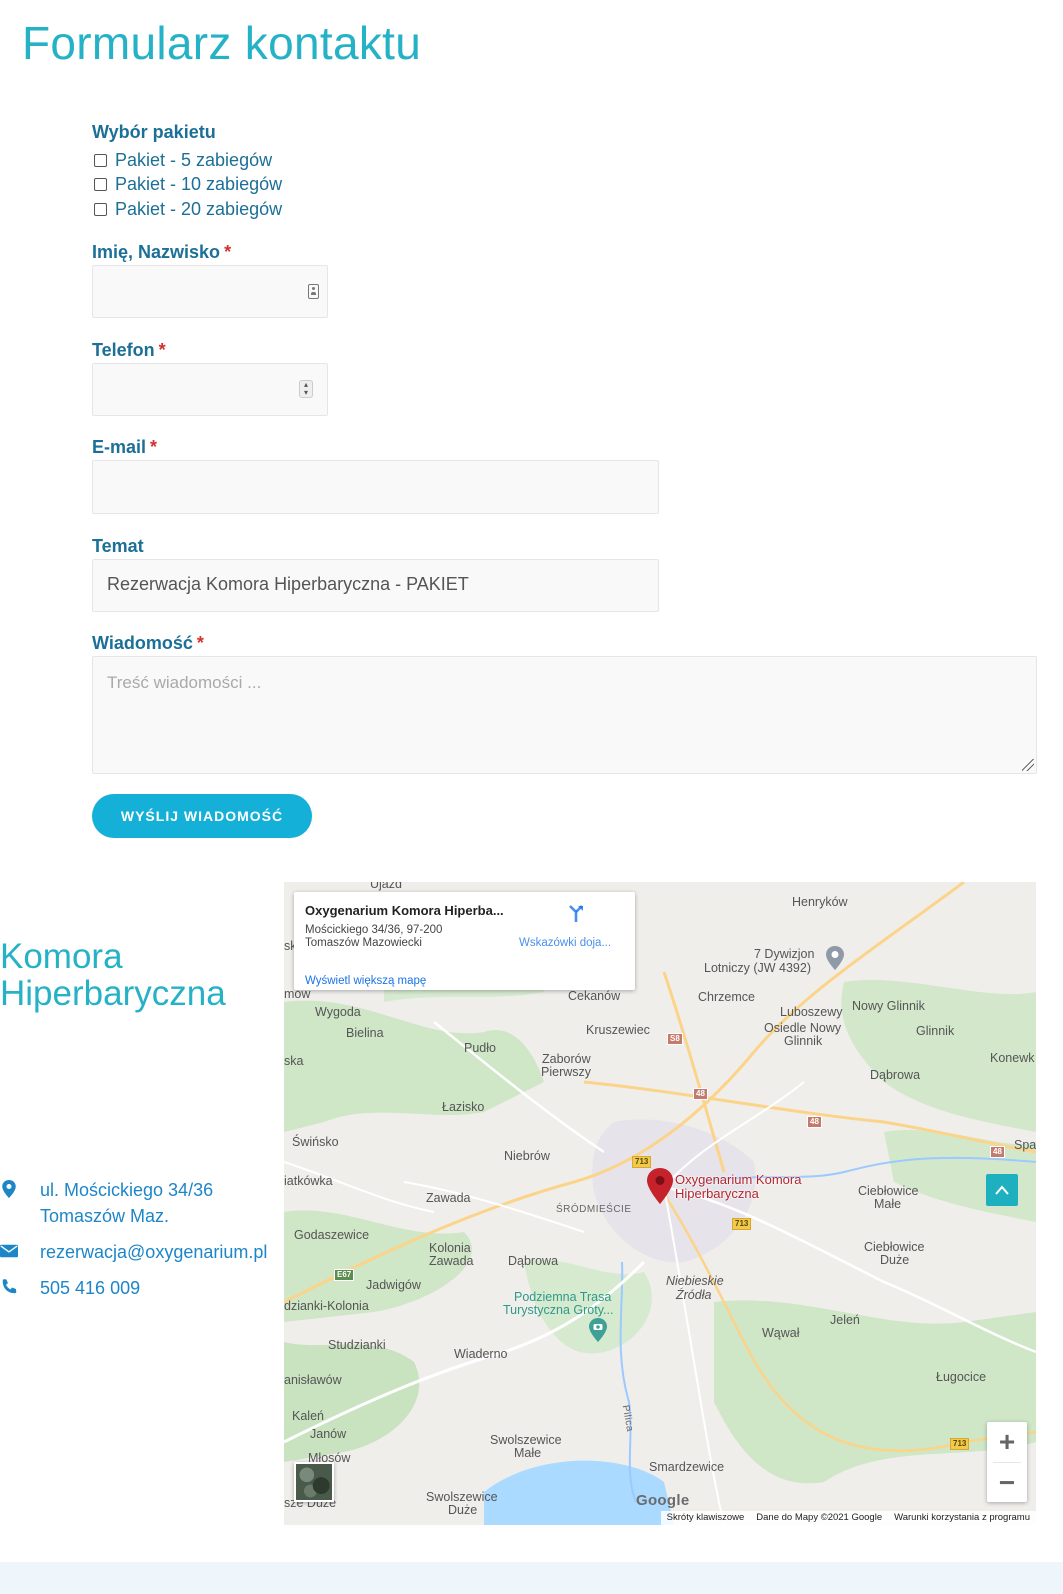 The width and height of the screenshot is (1063, 1594). I want to click on address-row: ul. Mościckiego 34/36 Tomaszów Maz., so click(106, 1203).